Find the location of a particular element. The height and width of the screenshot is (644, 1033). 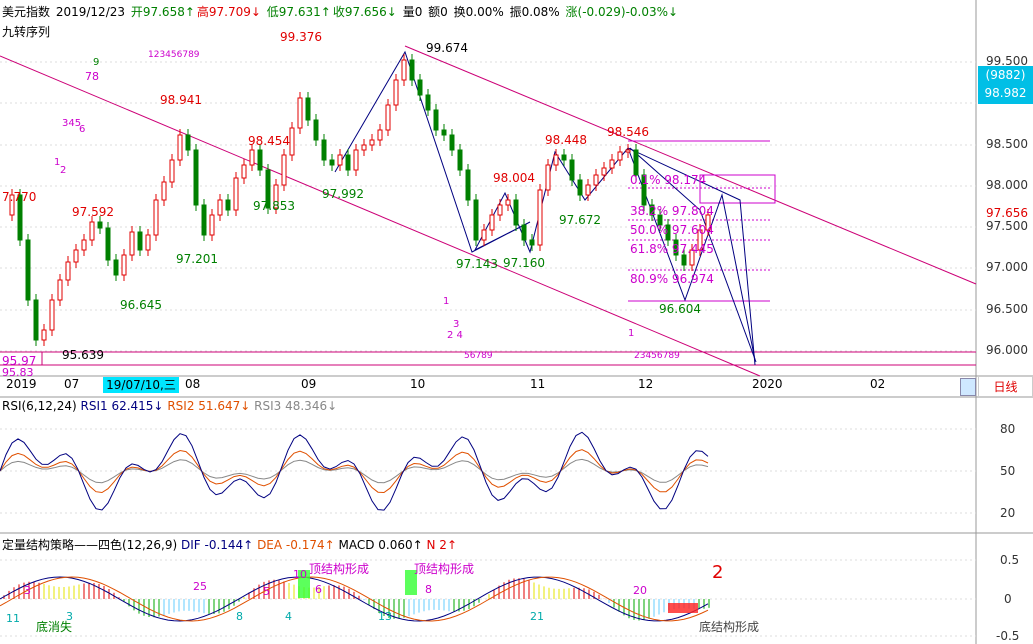

period-button: 日线 is located at coordinates (1005, 386).